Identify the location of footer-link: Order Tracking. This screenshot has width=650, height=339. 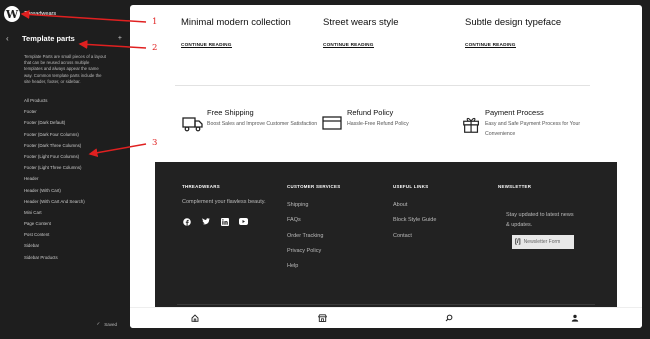
(332, 240).